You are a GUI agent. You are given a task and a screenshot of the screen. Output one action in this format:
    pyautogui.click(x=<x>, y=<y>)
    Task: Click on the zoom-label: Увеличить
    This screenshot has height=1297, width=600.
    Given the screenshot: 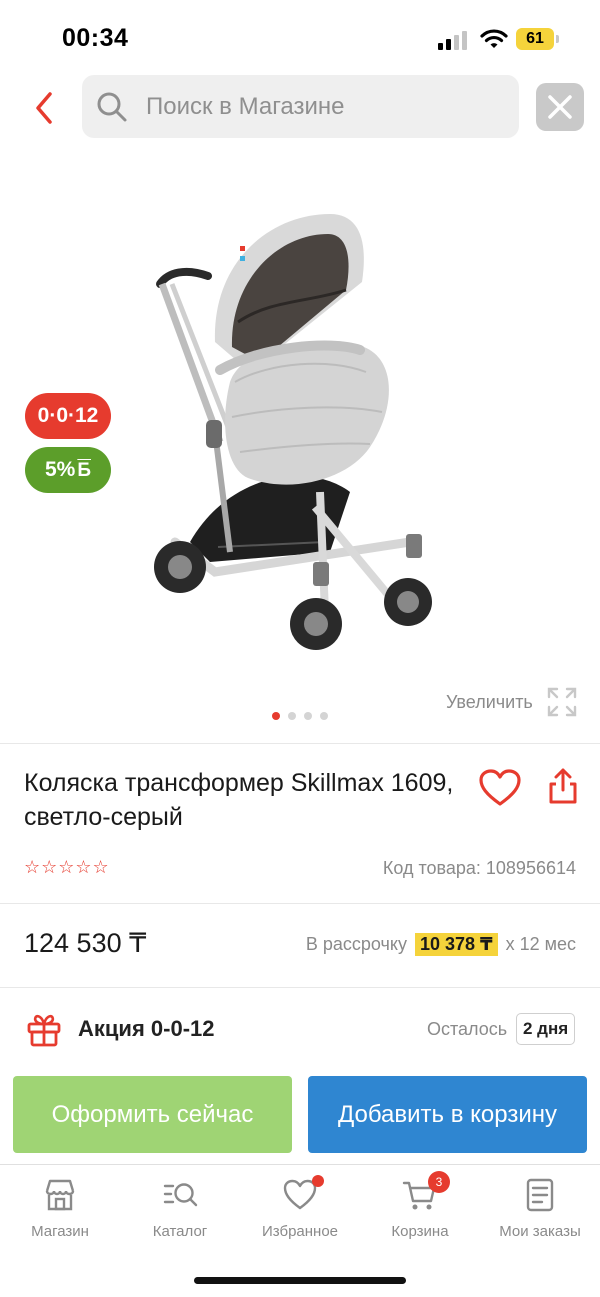 What is the action you would take?
    pyautogui.click(x=489, y=702)
    